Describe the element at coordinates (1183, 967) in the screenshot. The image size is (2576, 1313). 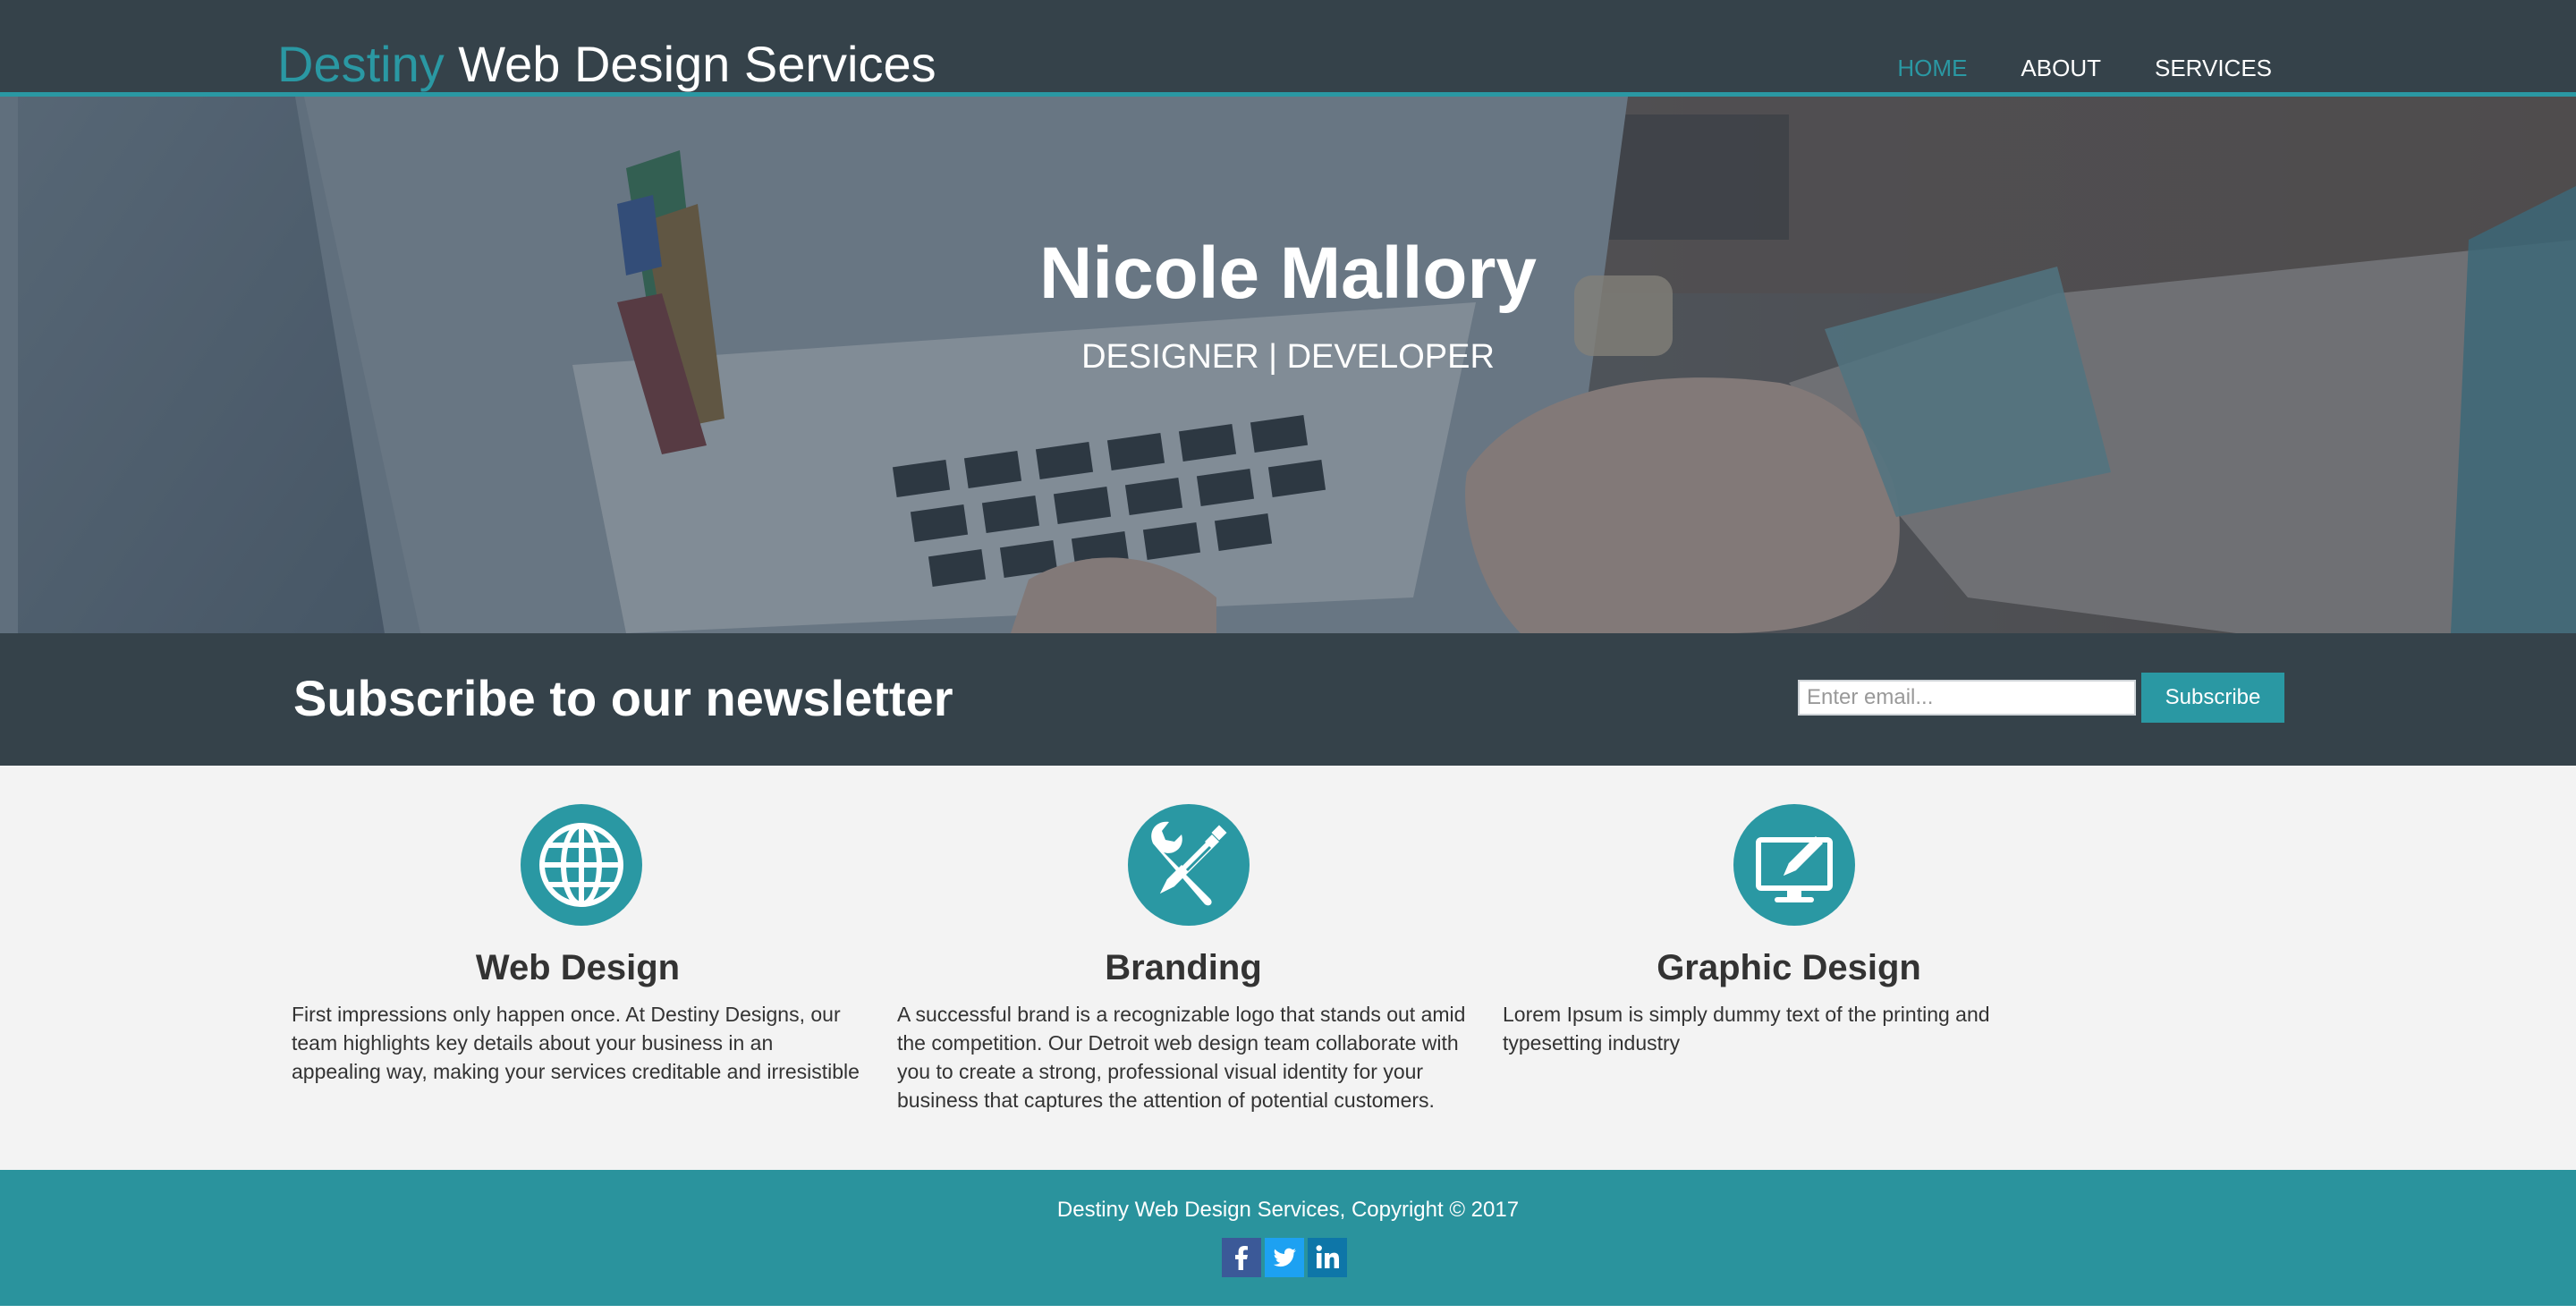
I see `box-title: Branding` at that location.